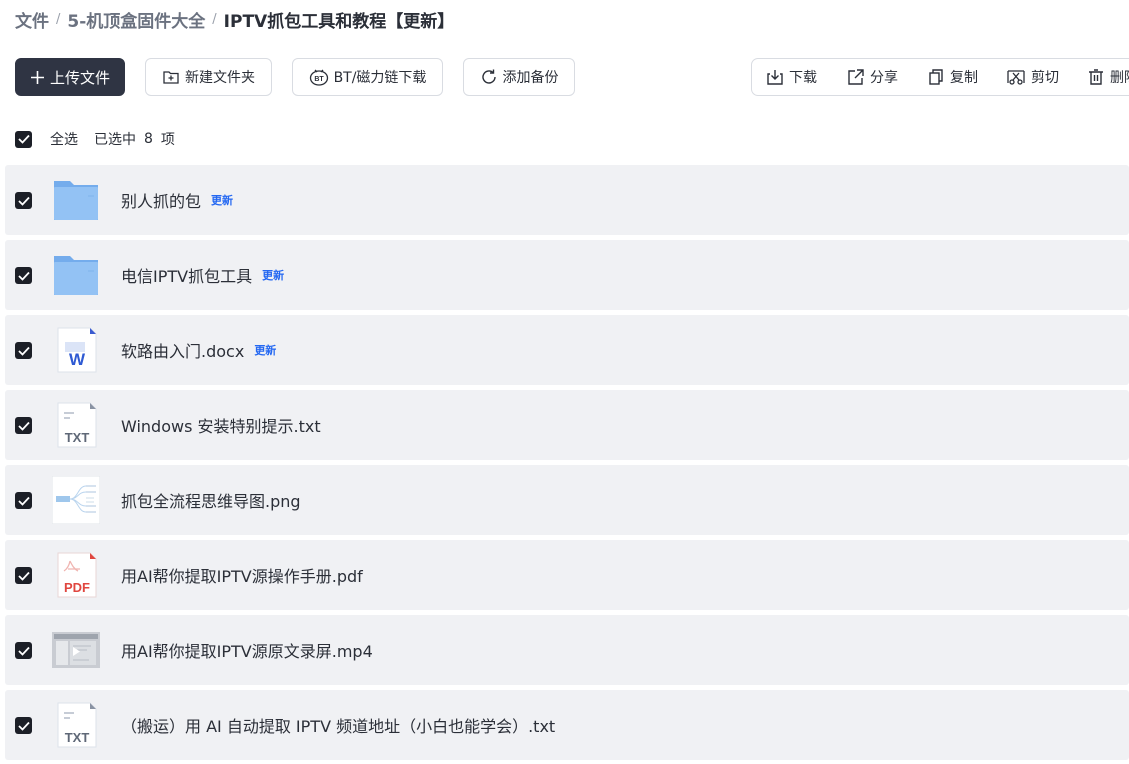 The height and width of the screenshot is (764, 1129). I want to click on selected-prefix: 已选中, so click(115, 140).